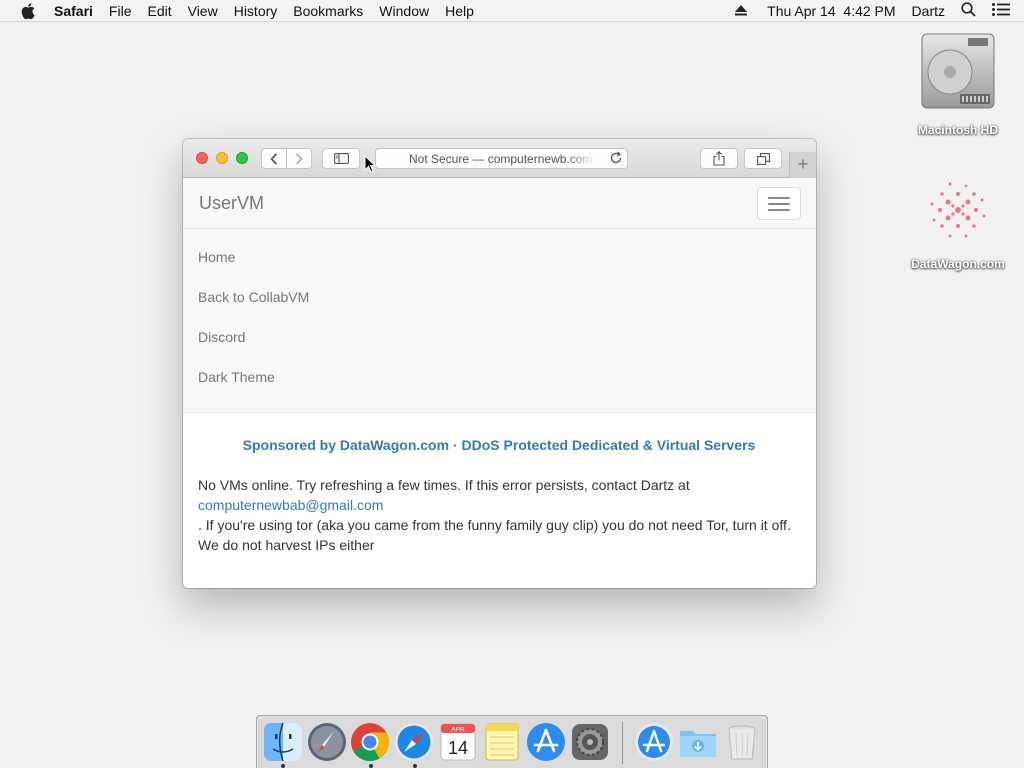 The image size is (1024, 768). Describe the element at coordinates (120, 11) in the screenshot. I see `menu-file: File` at that location.